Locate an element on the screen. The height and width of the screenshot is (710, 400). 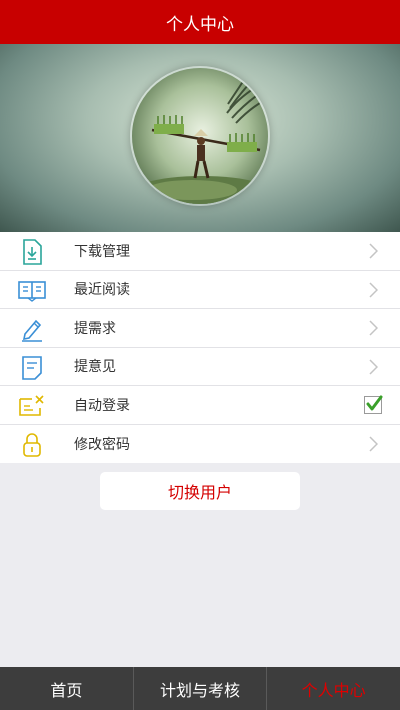
menu-item-label: 最近阅读 is located at coordinates (102, 290).